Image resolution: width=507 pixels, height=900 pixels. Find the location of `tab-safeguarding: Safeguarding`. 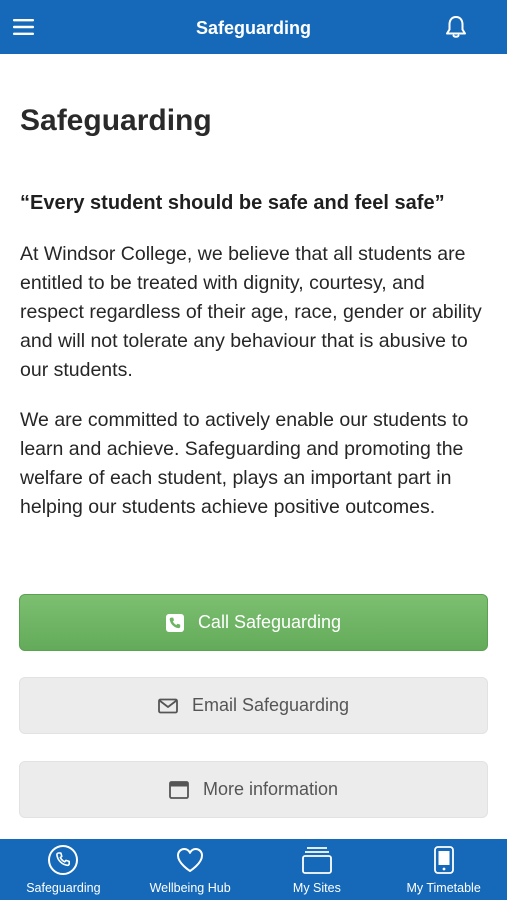

tab-safeguarding: Safeguarding is located at coordinates (63, 869).